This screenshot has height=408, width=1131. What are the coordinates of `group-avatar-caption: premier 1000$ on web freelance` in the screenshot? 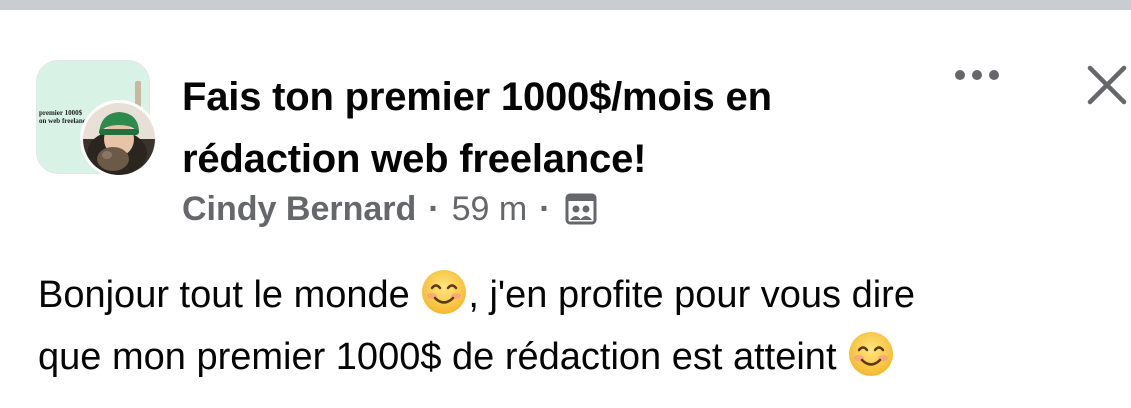 It's located at (64, 117).